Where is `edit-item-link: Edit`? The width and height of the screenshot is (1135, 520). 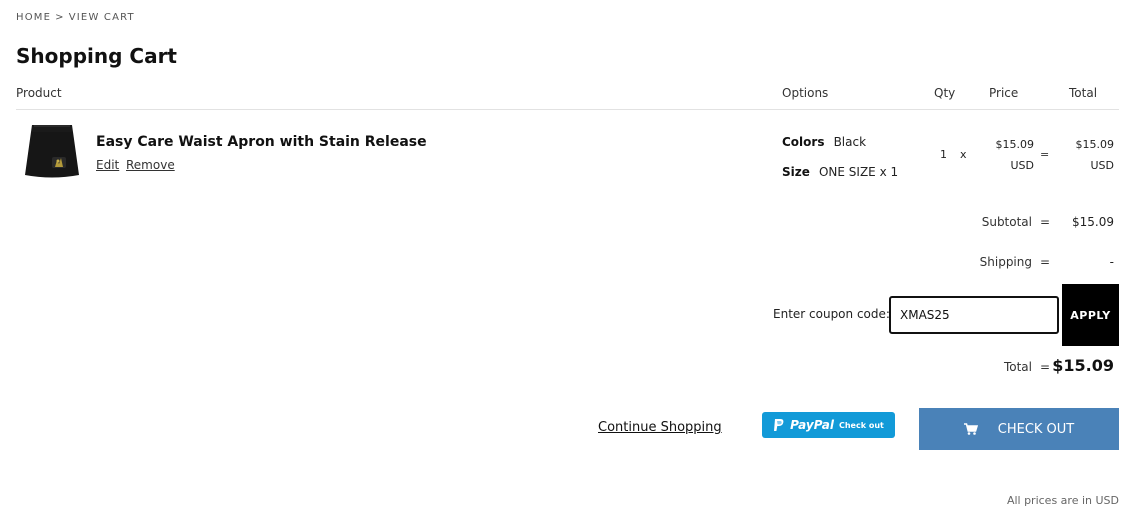
edit-item-link: Edit is located at coordinates (107, 165).